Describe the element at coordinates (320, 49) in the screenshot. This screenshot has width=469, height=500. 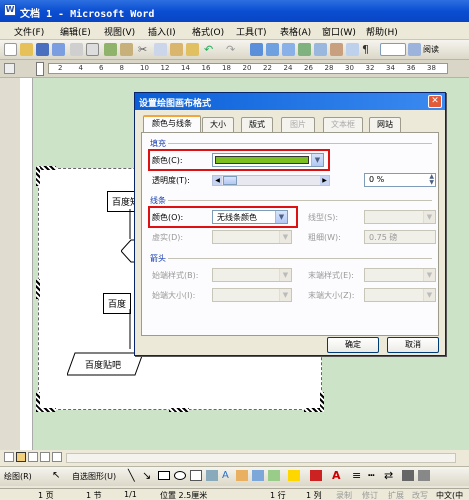
I see `columns-icon` at that location.